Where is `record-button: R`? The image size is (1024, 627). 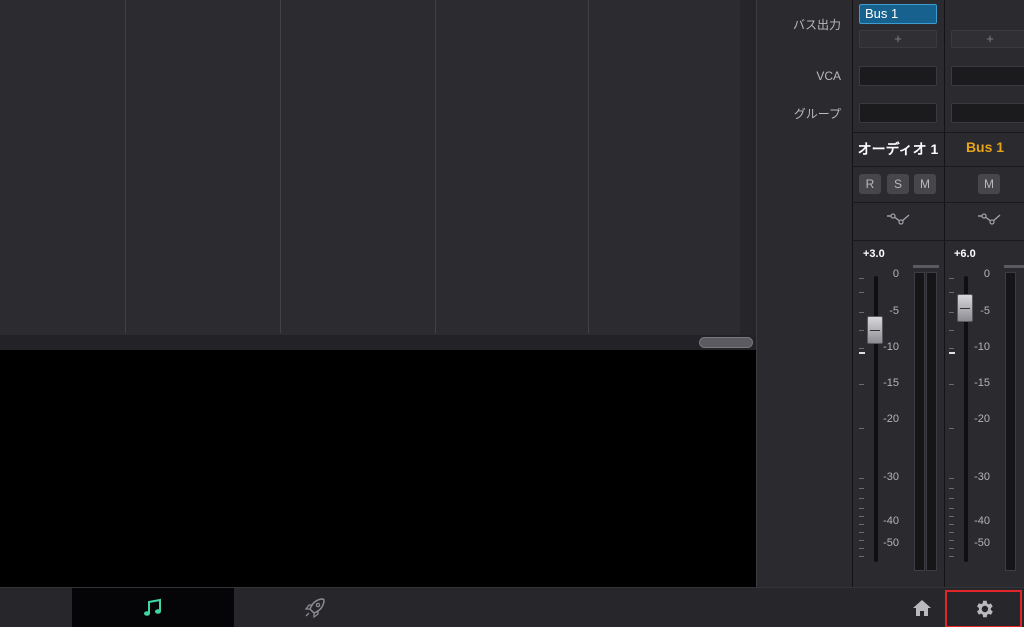
record-button: R is located at coordinates (870, 184).